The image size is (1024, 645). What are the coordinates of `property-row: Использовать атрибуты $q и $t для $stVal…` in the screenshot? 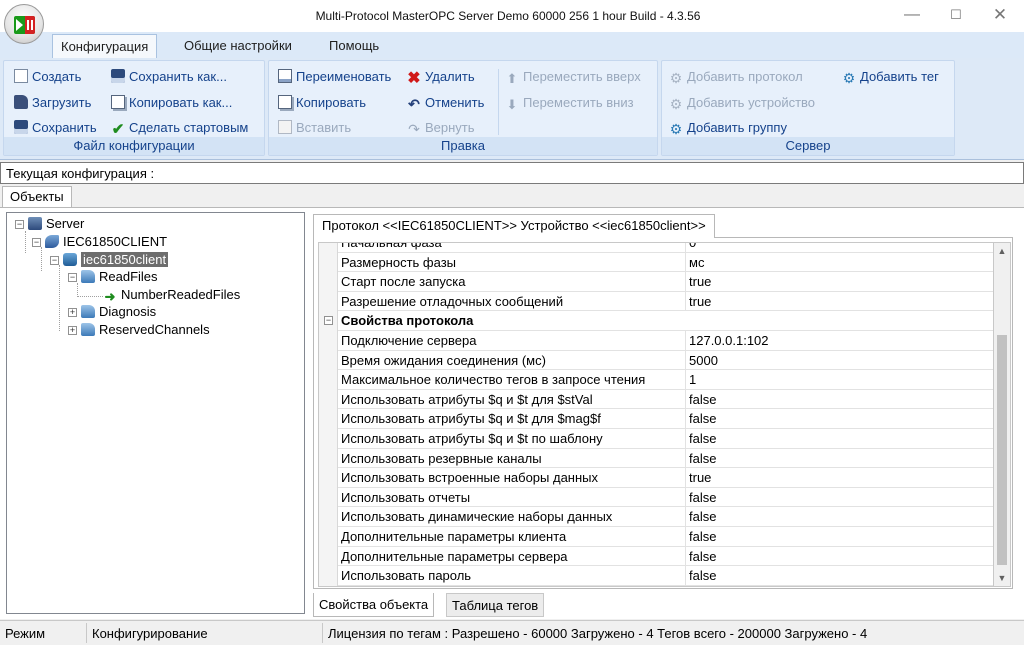 It's located at (665, 399).